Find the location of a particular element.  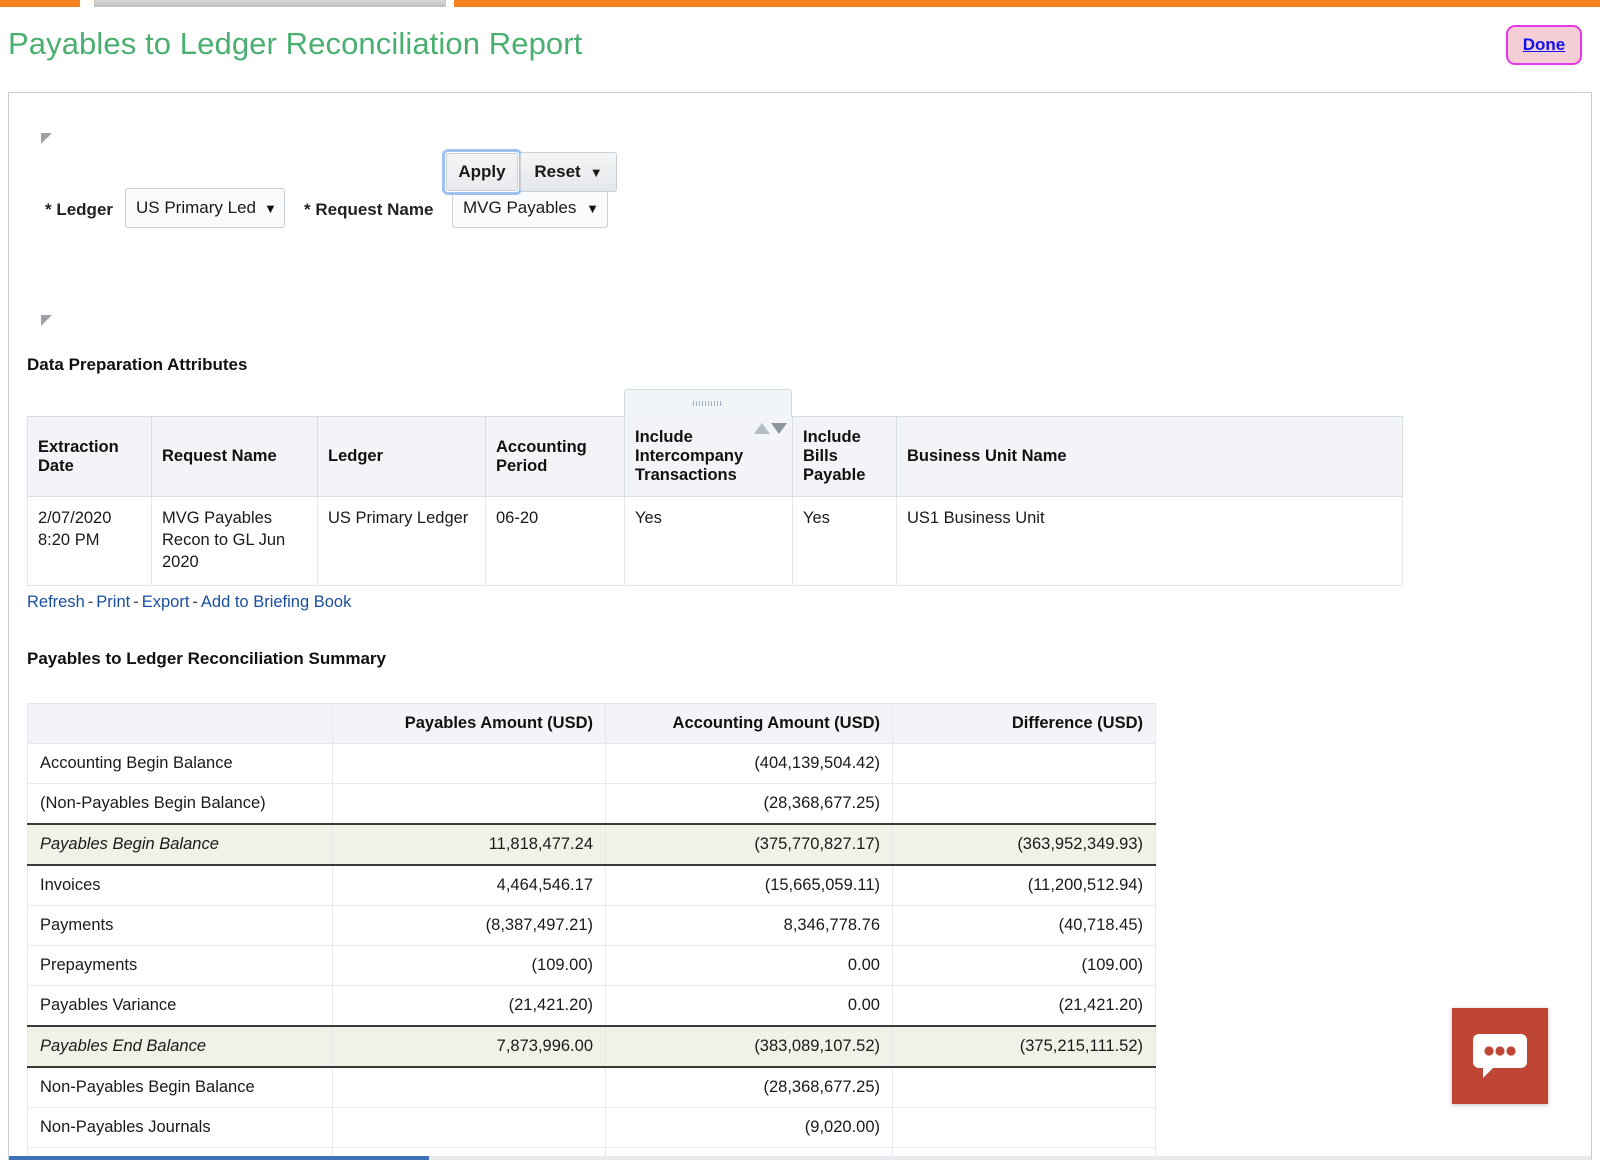

summary-cell-payables-amount: (21,421.20) is located at coordinates (469, 1006).